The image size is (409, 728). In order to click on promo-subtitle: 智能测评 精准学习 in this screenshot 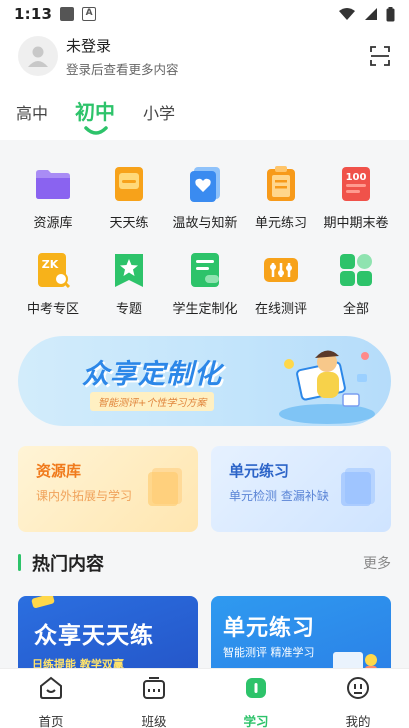, I will do `click(269, 652)`.